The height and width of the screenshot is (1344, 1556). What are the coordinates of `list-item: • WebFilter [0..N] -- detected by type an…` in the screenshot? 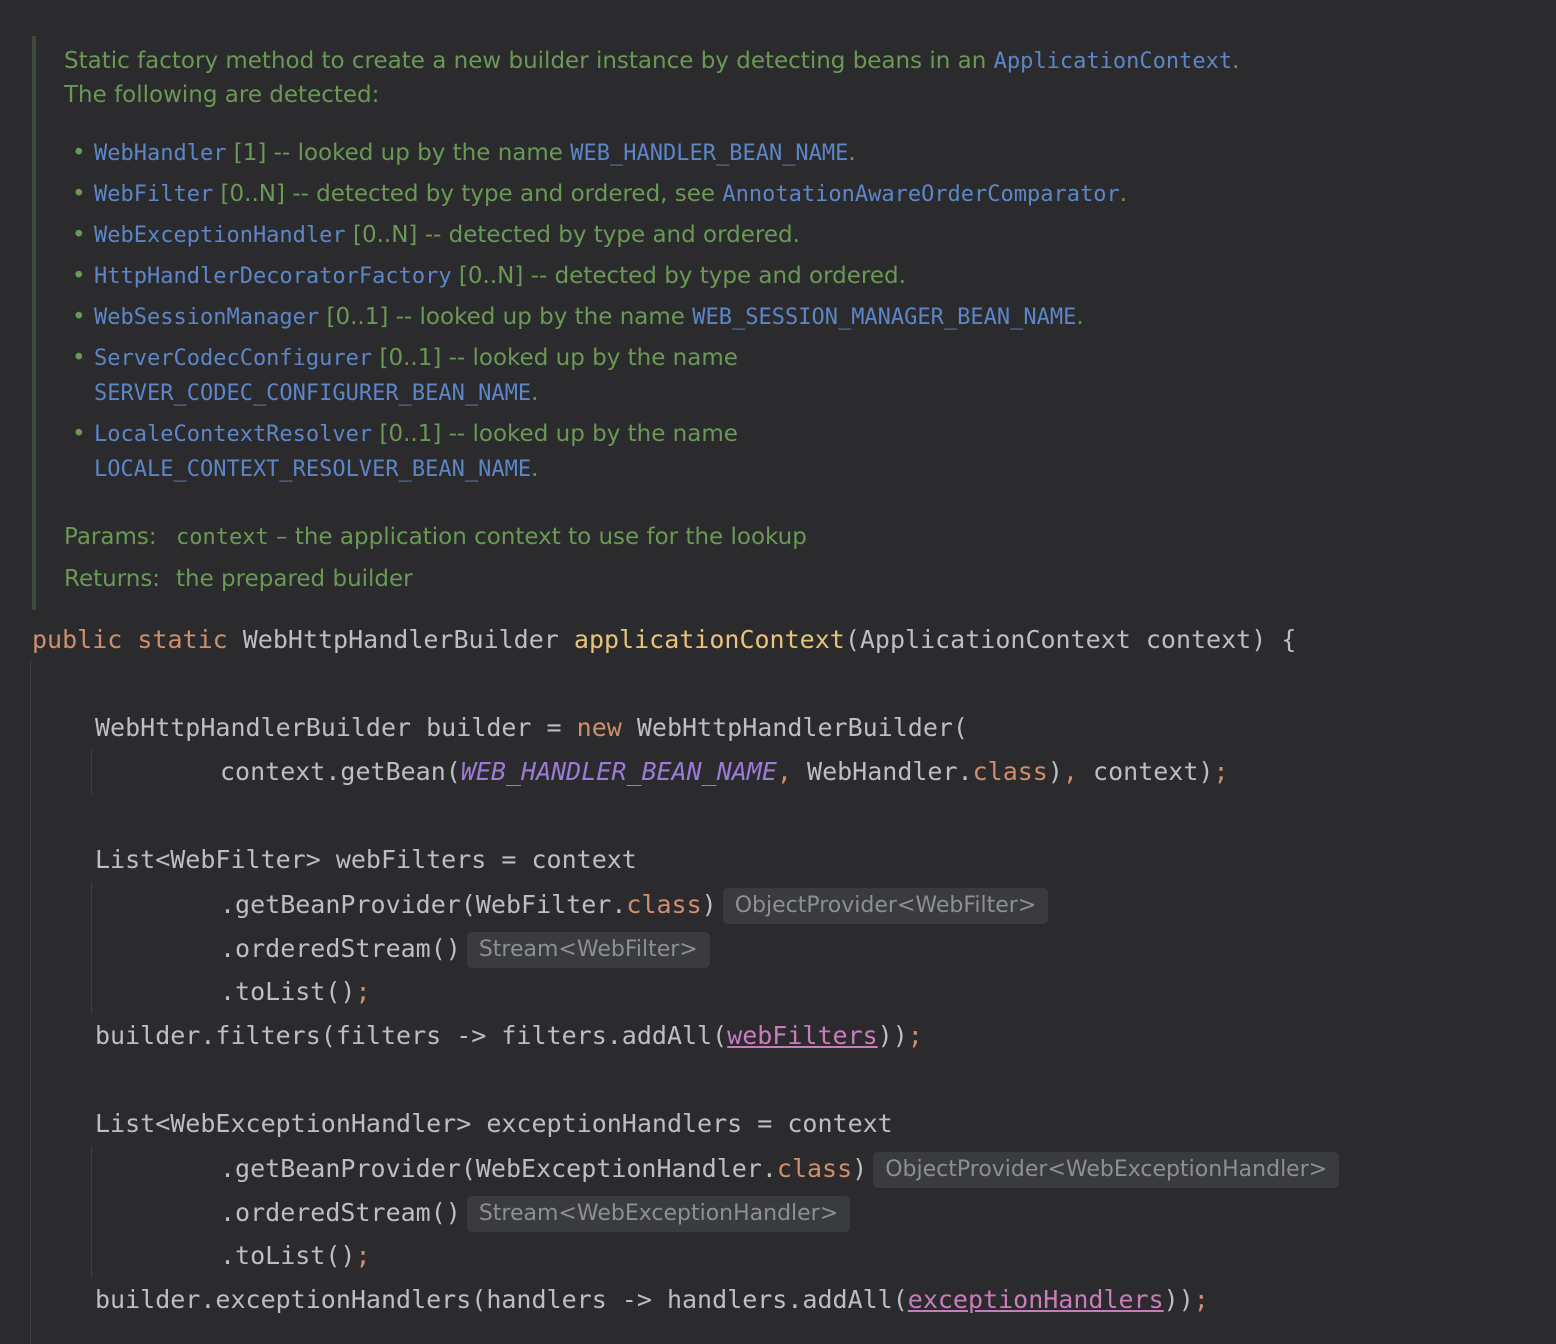 It's located at (600, 194).